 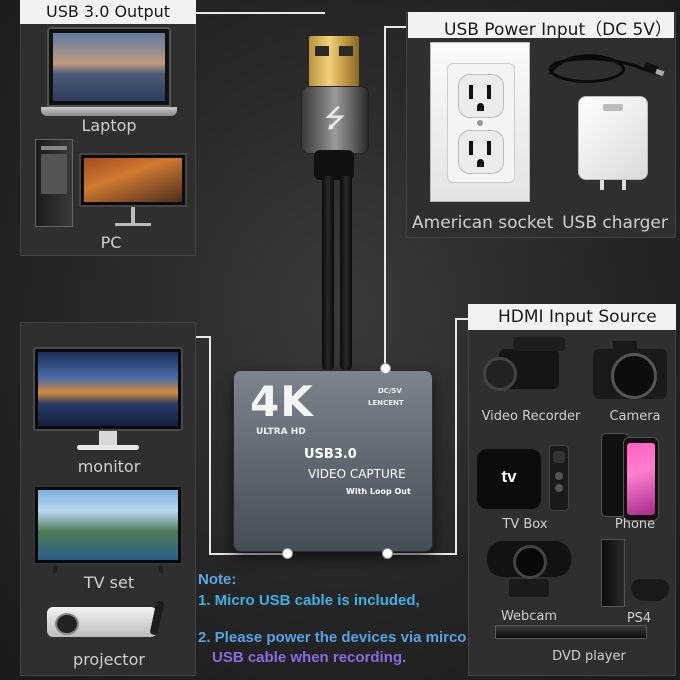 What do you see at coordinates (529, 368) in the screenshot?
I see `video-recorder-image` at bounding box center [529, 368].